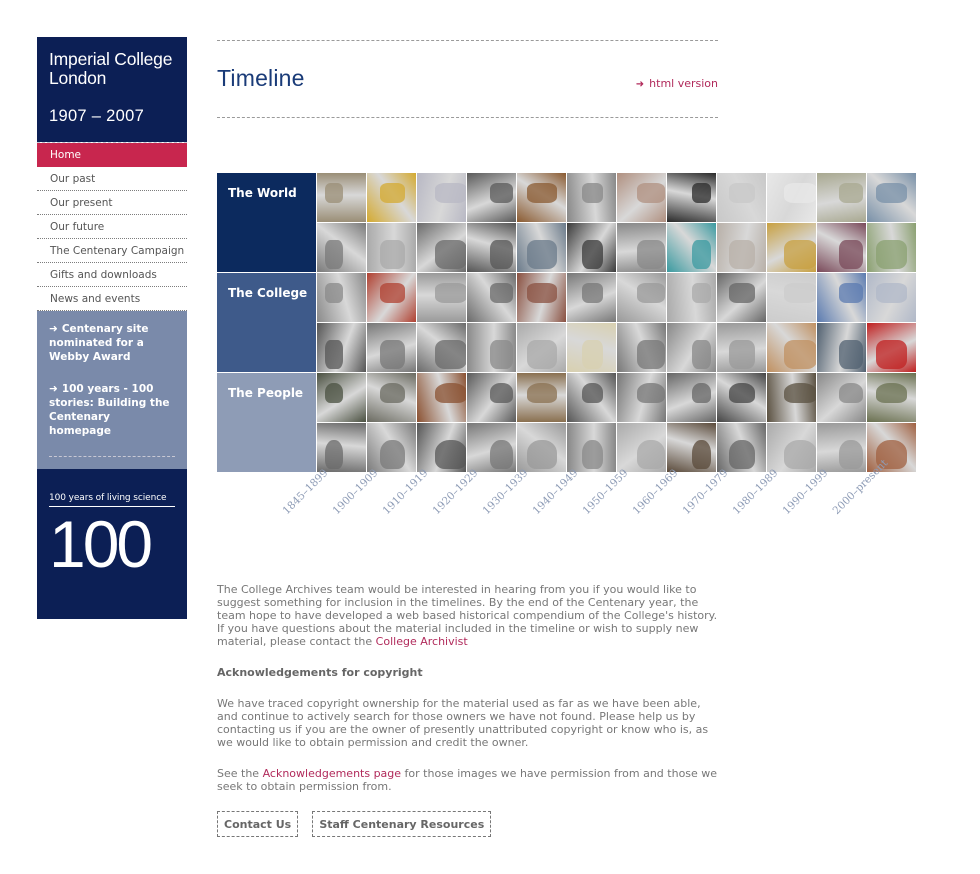 The height and width of the screenshot is (874, 980). What do you see at coordinates (112, 275) in the screenshot?
I see `nav-item-gifts-downloads: Gifts and downloads` at bounding box center [112, 275].